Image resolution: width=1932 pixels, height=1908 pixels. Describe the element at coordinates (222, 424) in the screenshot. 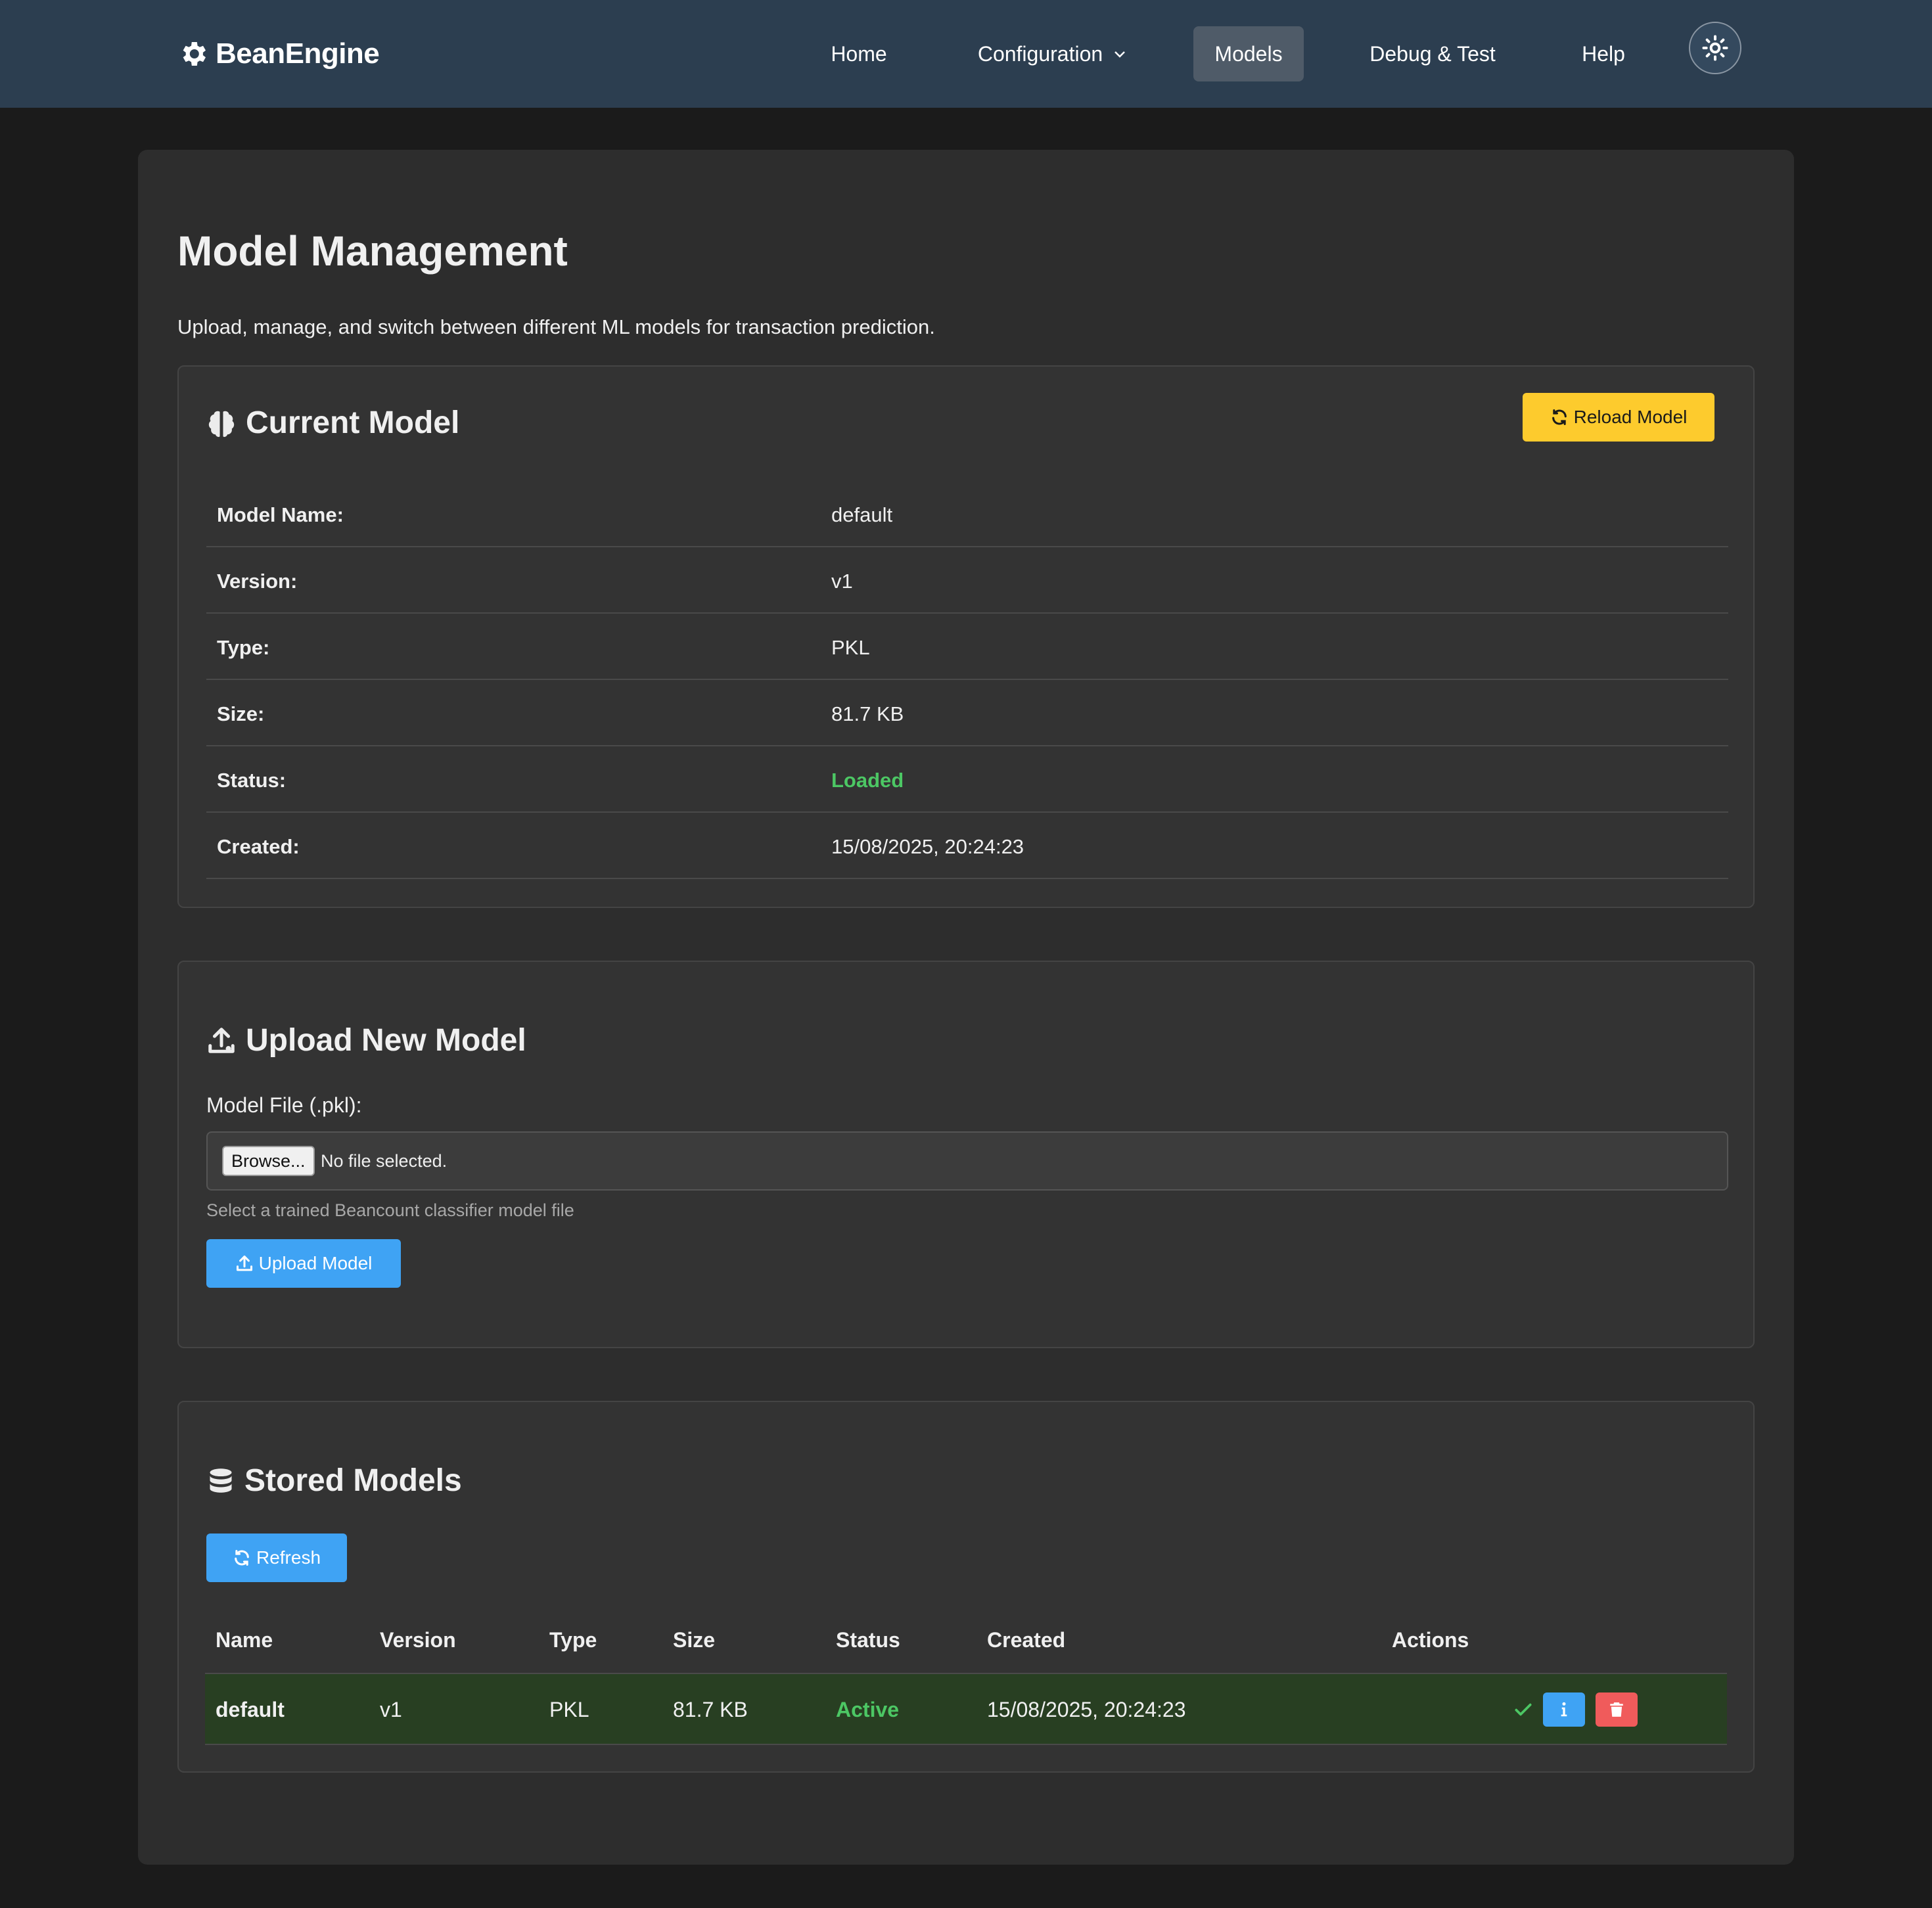

I see `brain-icon` at that location.